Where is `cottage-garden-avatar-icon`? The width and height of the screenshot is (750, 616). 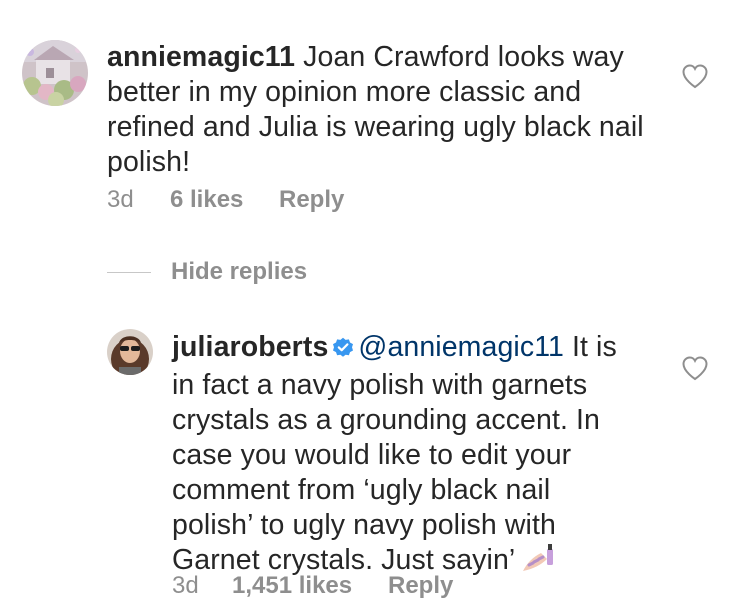 cottage-garden-avatar-icon is located at coordinates (55, 73).